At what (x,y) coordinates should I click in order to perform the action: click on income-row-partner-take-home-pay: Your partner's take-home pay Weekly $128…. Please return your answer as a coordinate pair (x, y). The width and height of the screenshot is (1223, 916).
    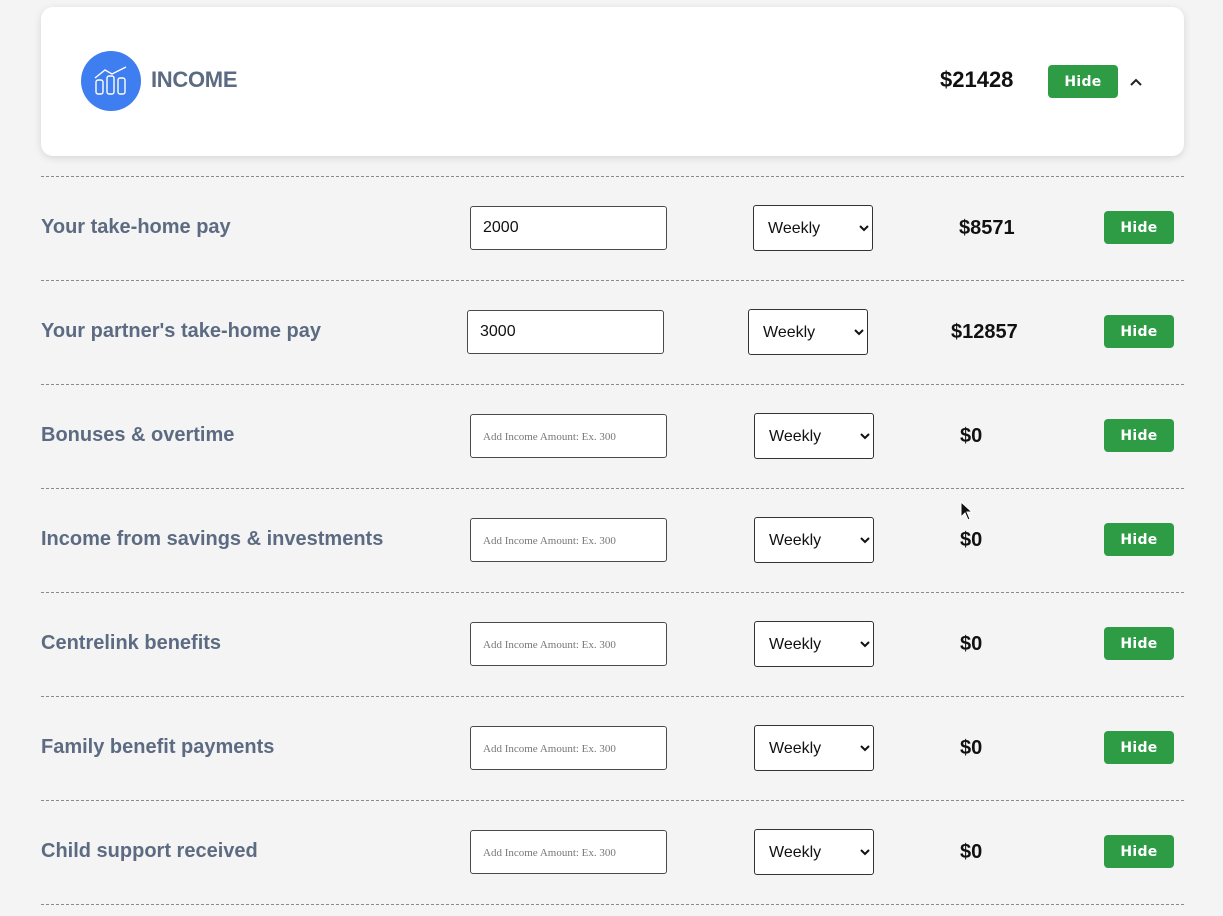
    Looking at the image, I should click on (612, 332).